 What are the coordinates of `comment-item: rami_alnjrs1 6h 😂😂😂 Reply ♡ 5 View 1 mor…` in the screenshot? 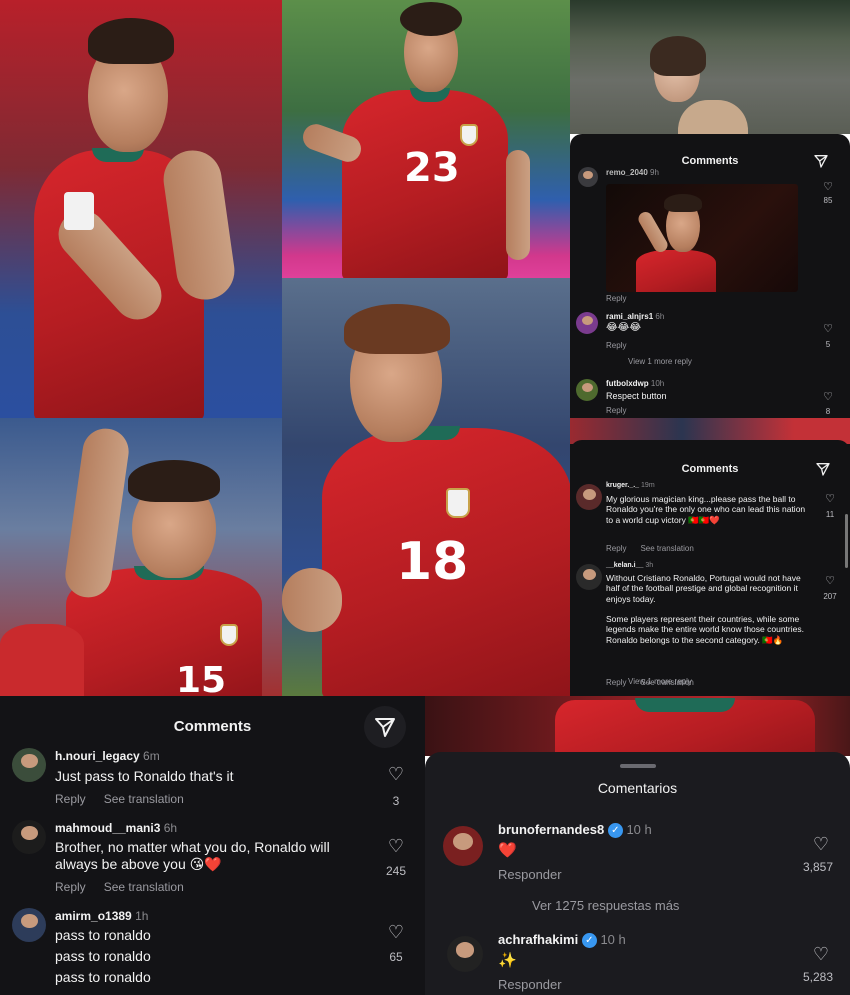 It's located at (710, 340).